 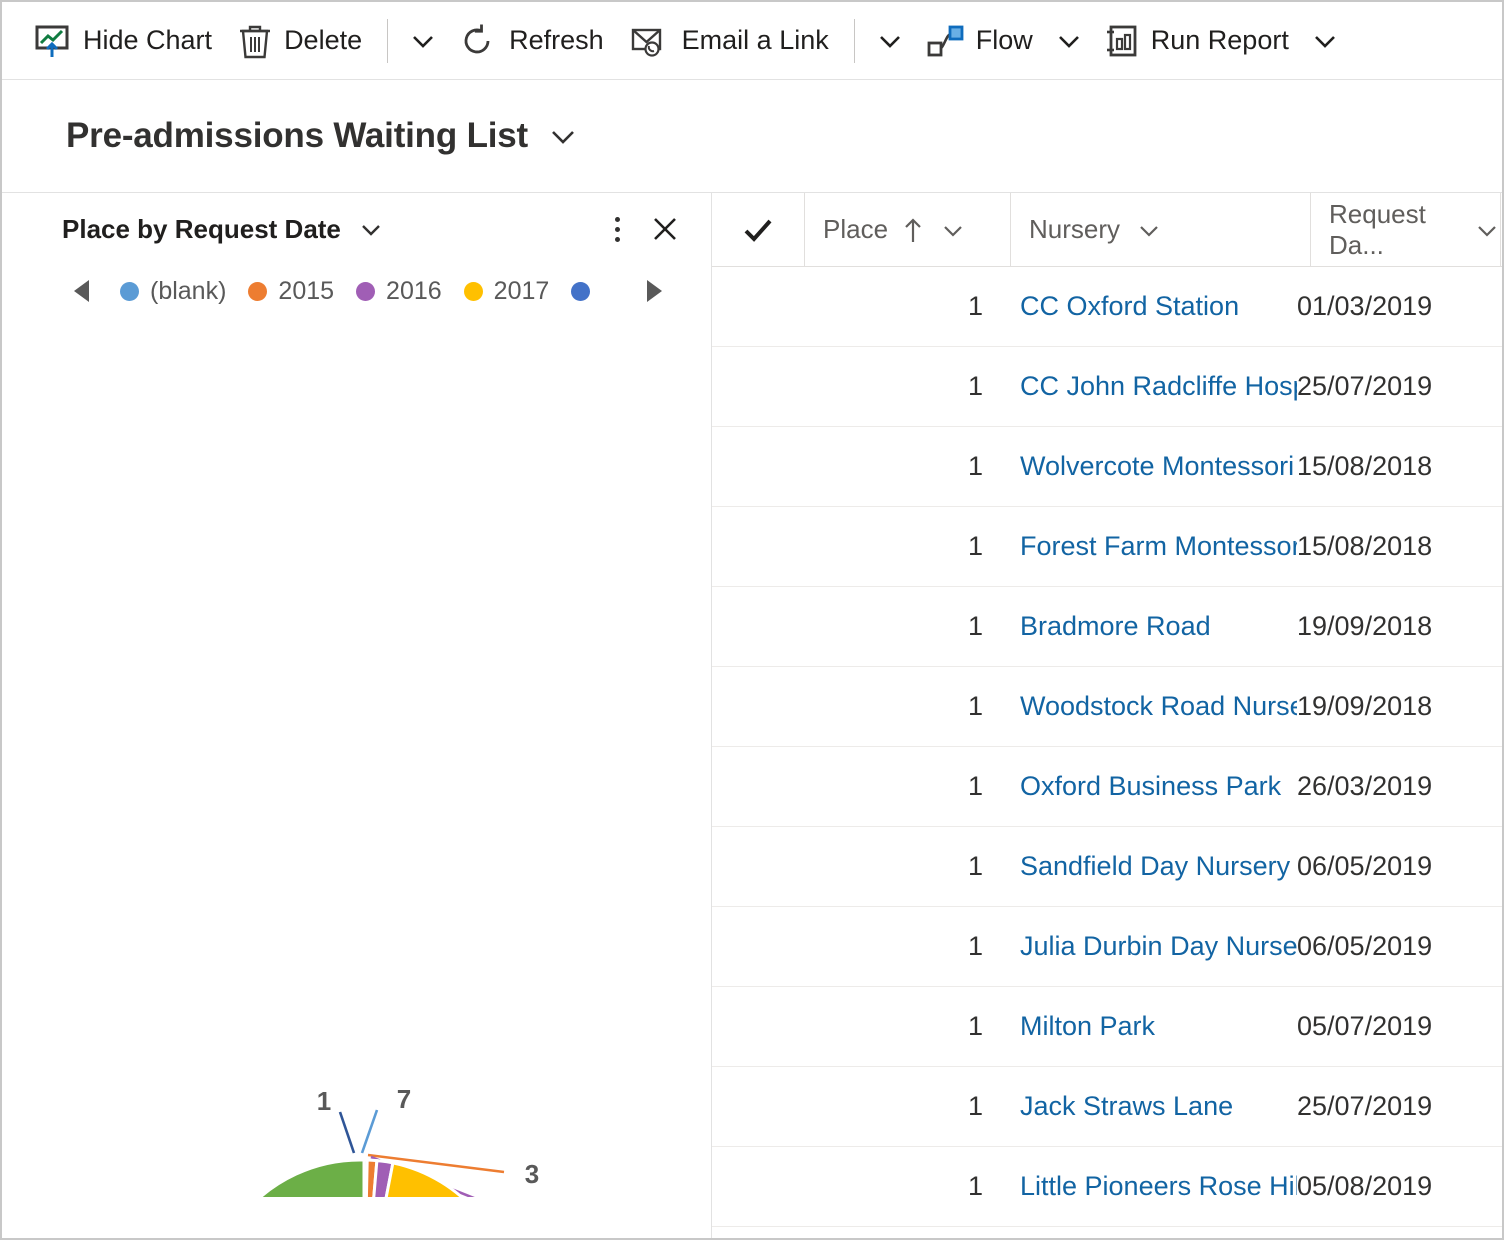 I want to click on cell-nursery: Oxford Business Park, so click(x=1153, y=786).